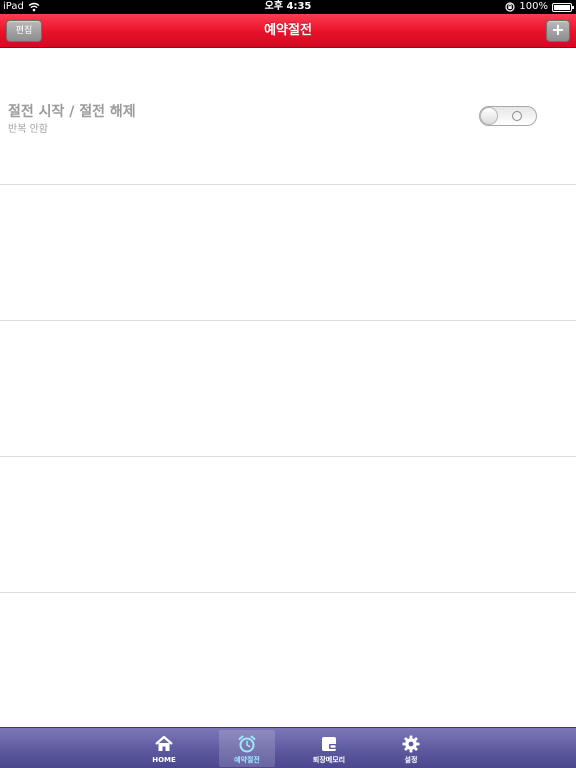 This screenshot has height=768, width=576. Describe the element at coordinates (510, 7) in the screenshot. I see `rotation-lock-icon` at that location.